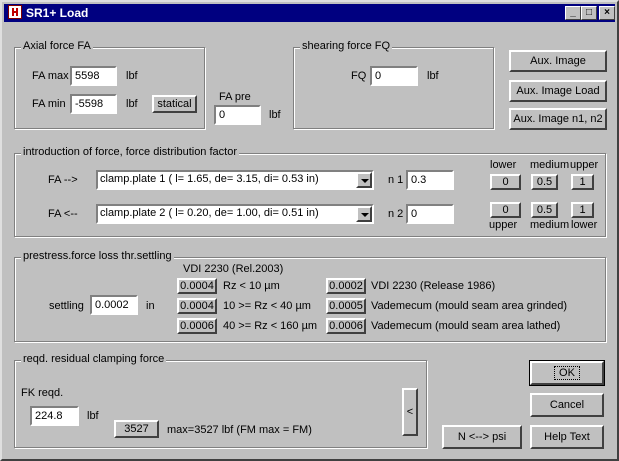  I want to click on fm-max-text: max=3527 lbf (FM max = FM), so click(239, 430).